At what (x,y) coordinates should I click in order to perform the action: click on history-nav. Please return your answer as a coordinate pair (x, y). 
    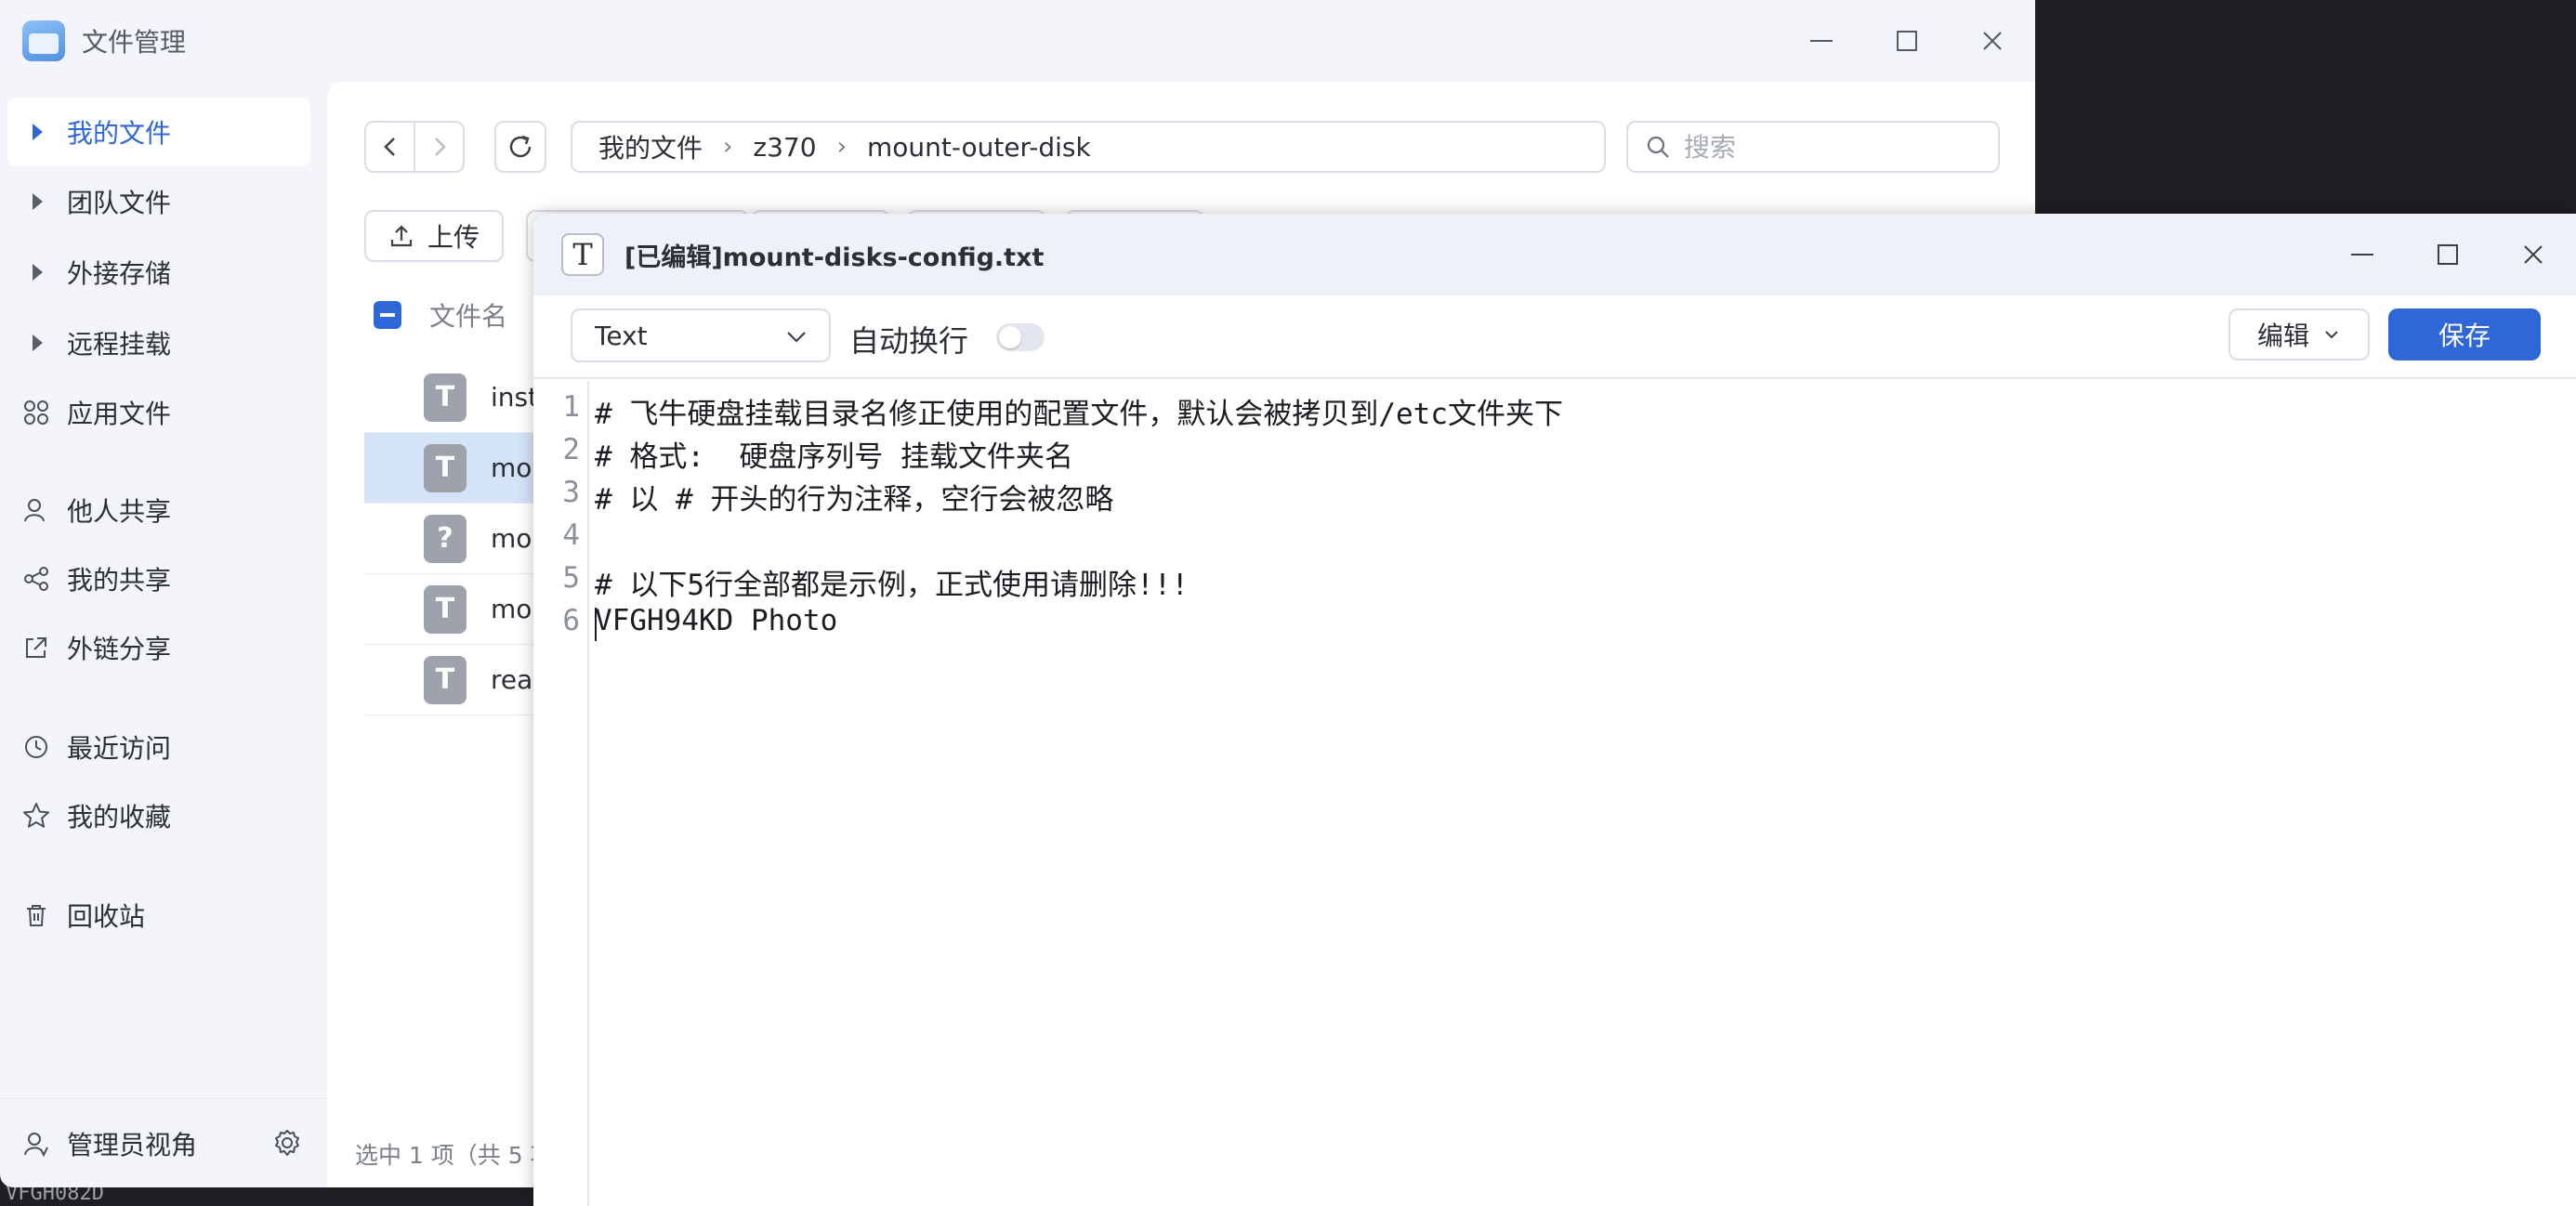
    Looking at the image, I should click on (414, 147).